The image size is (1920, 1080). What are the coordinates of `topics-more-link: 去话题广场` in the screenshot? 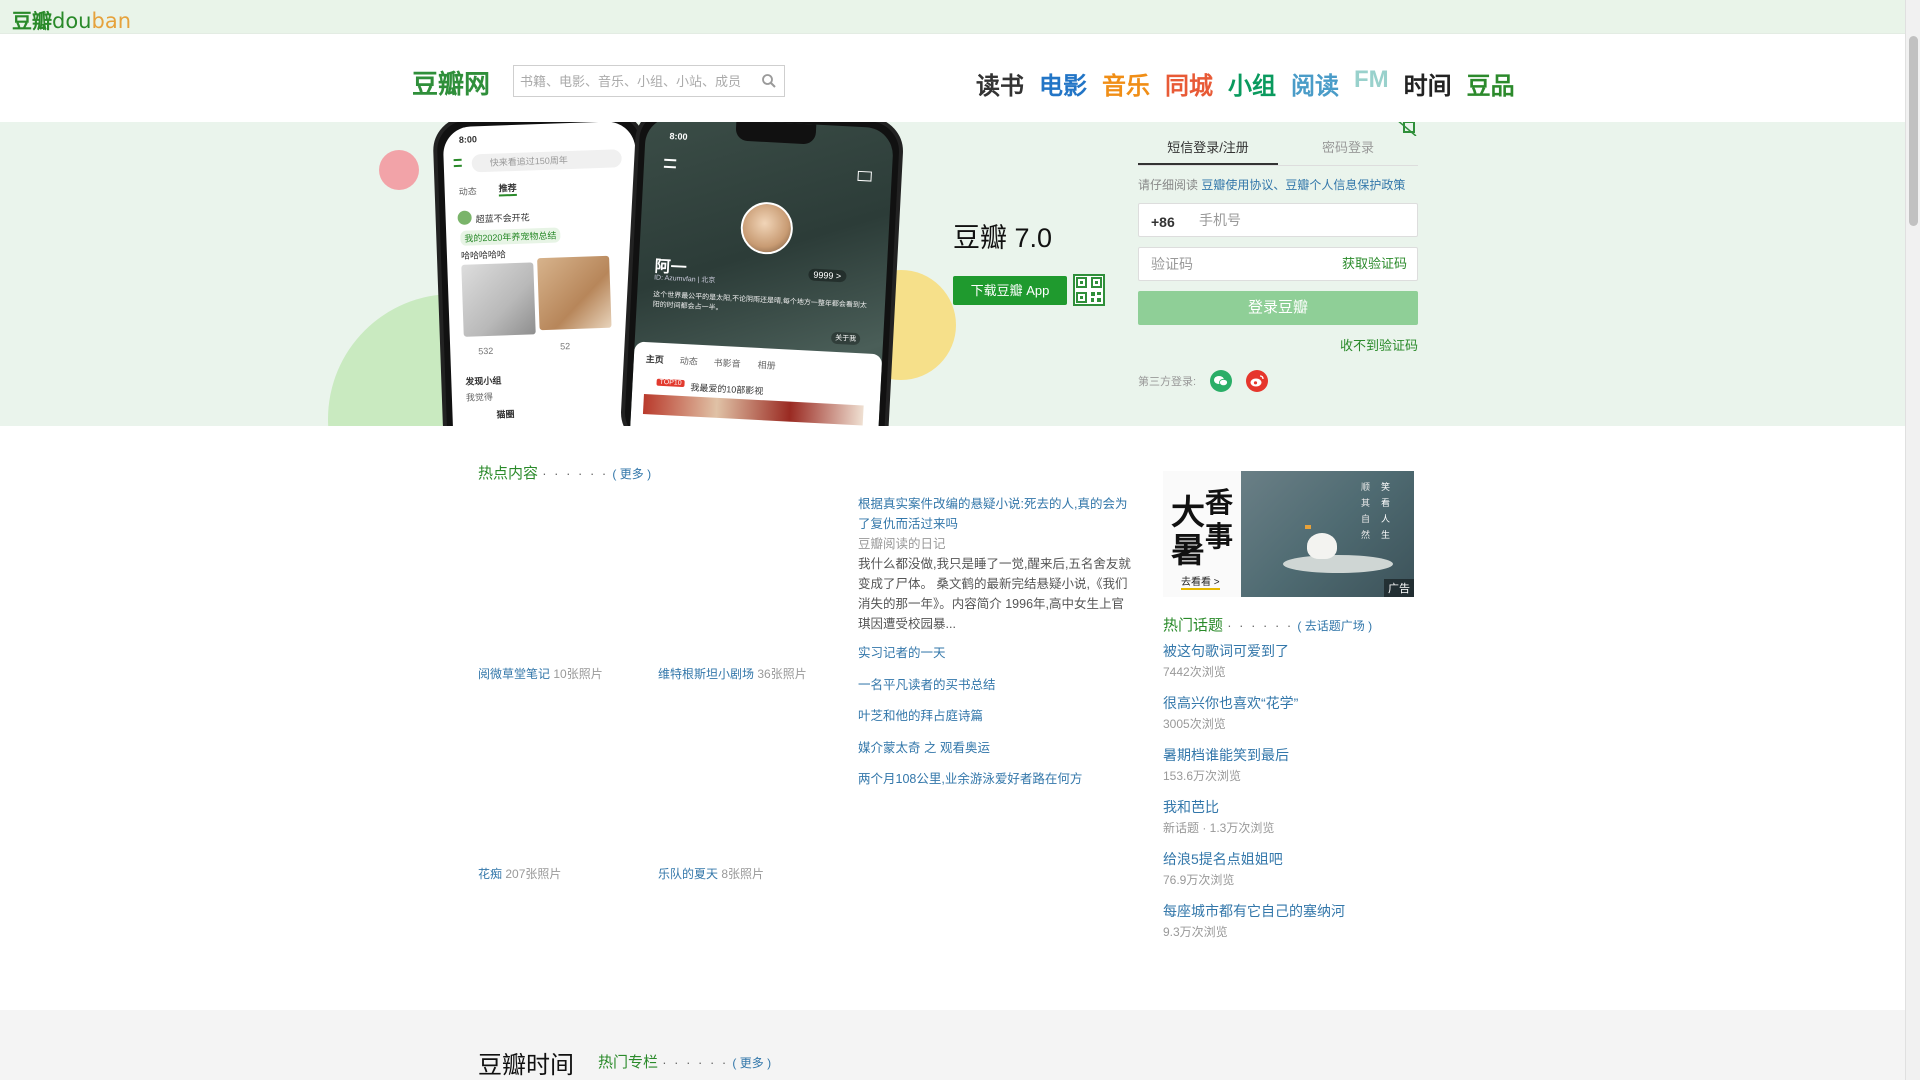 It's located at (1335, 626).